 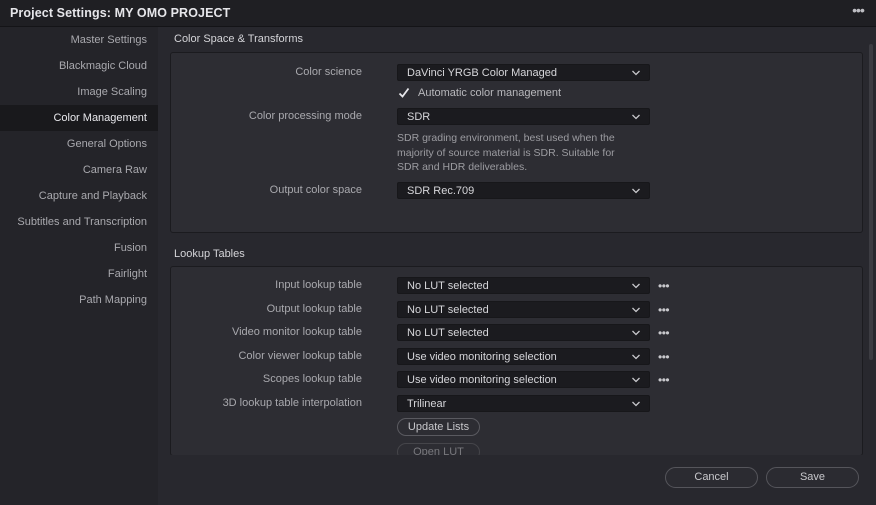 What do you see at coordinates (109, 40) in the screenshot?
I see `sidebar-item-master-settings: Master Settings` at bounding box center [109, 40].